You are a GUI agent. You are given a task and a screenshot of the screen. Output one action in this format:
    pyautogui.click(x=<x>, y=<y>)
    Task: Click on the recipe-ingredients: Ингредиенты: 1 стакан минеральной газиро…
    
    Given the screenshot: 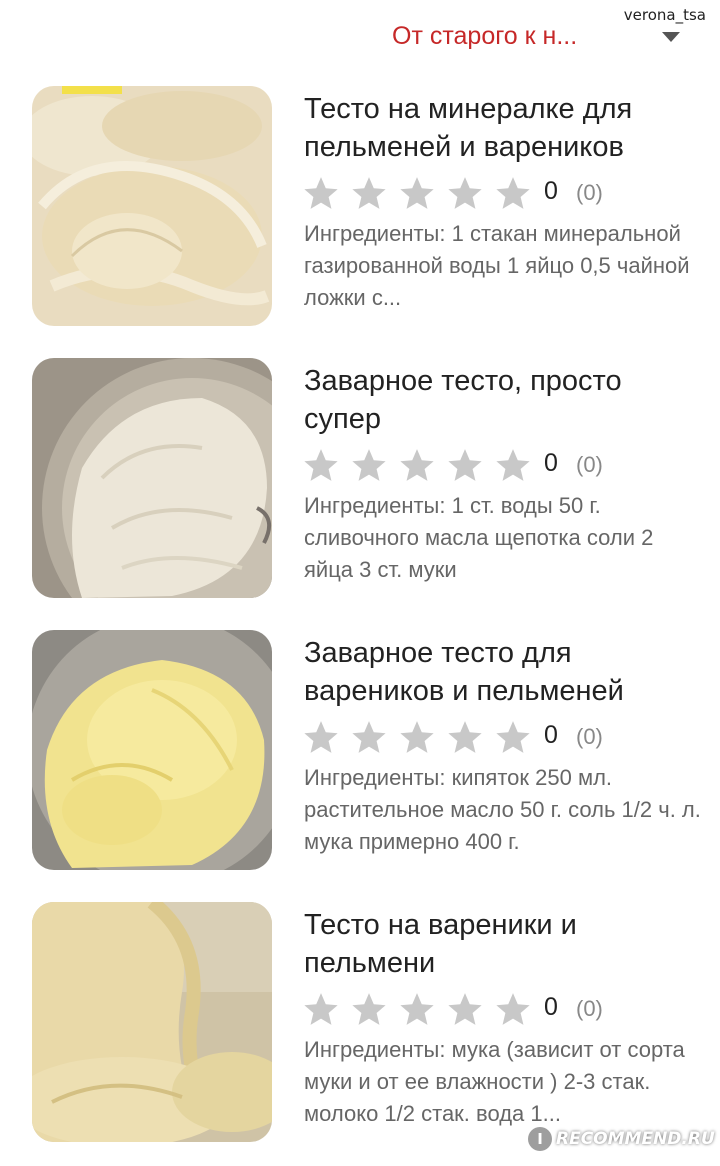 What is the action you would take?
    pyautogui.click(x=497, y=265)
    